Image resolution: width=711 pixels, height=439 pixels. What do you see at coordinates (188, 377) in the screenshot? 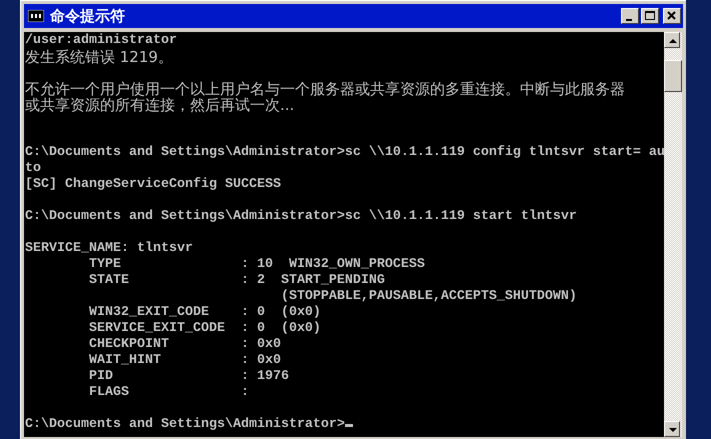
I see `console-line: PID : 1976` at bounding box center [188, 377].